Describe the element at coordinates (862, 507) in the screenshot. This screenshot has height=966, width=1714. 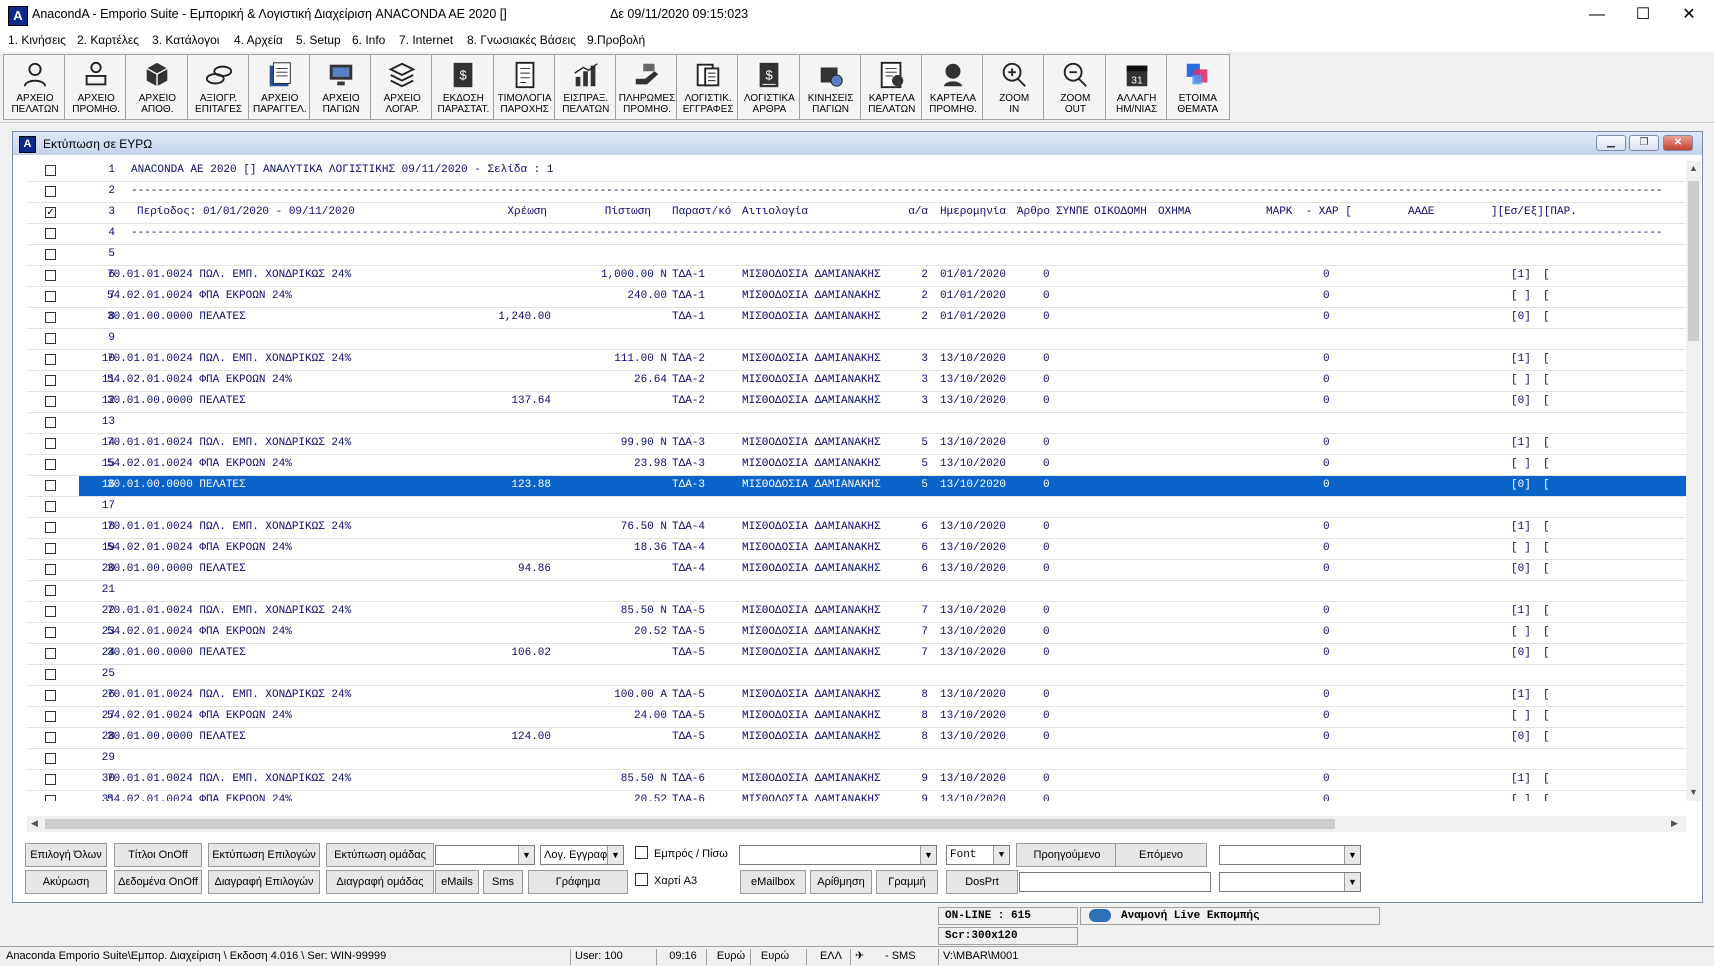
I see `table-row: 17` at that location.